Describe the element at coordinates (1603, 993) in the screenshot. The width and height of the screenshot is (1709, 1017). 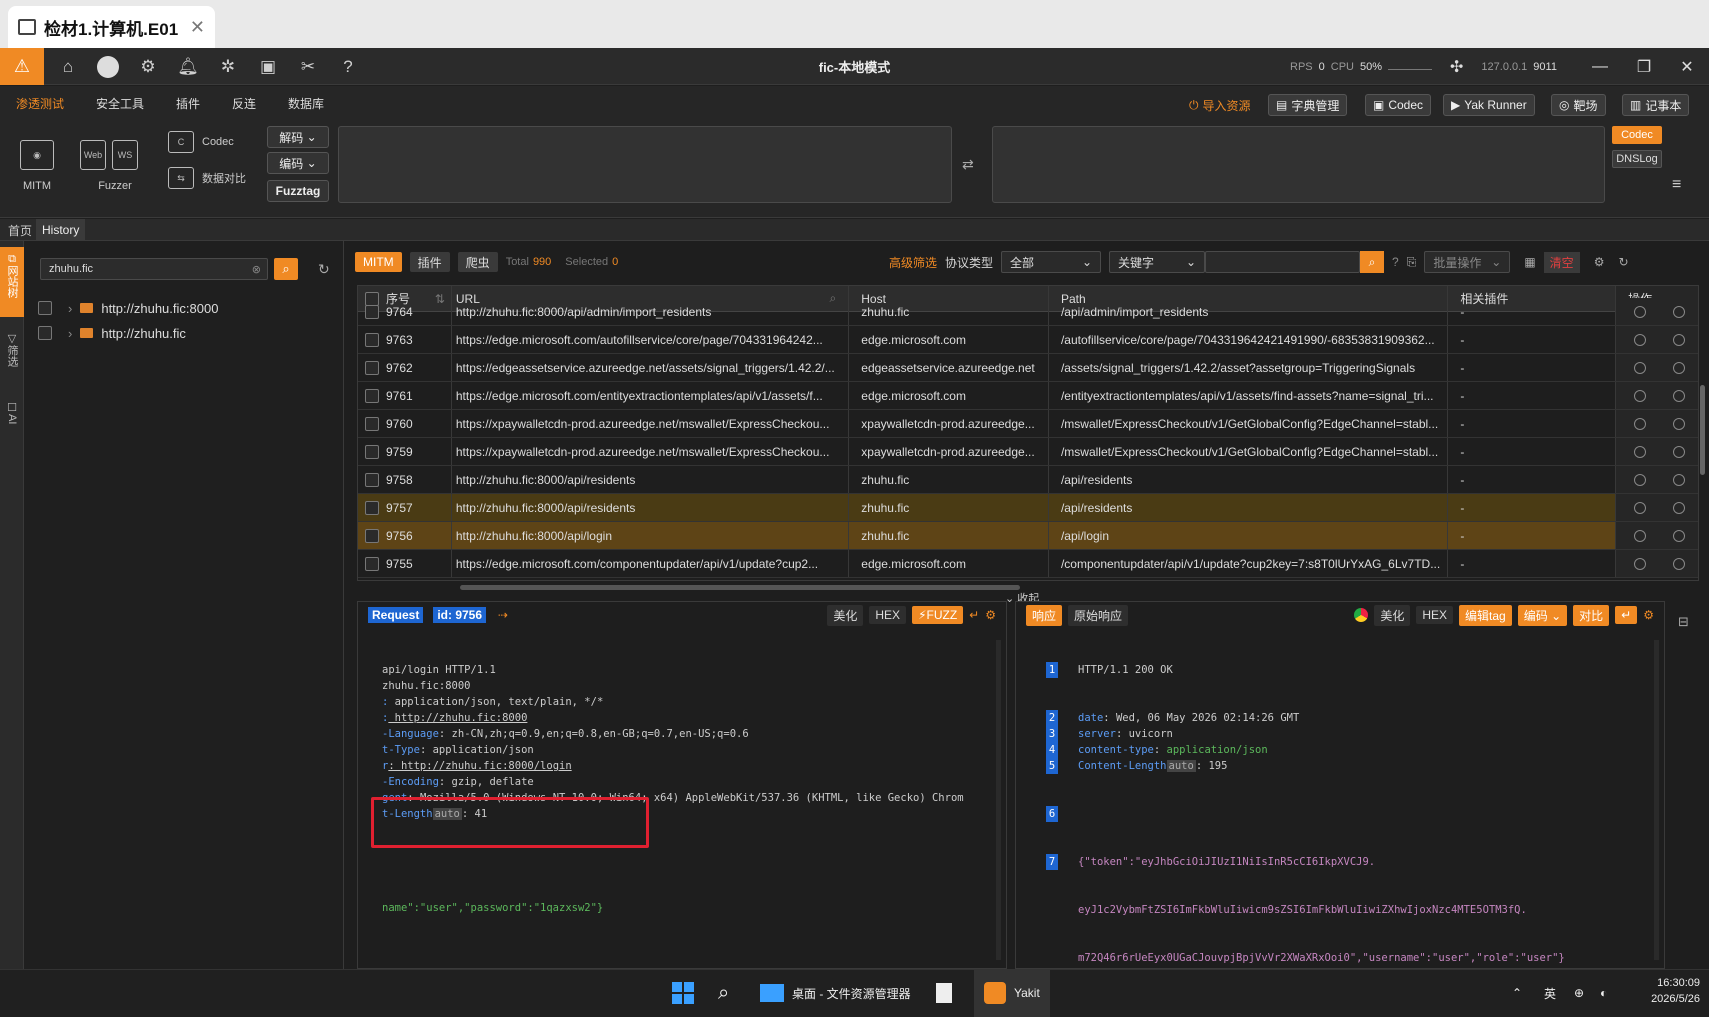
I see `volume-icon: ◐` at that location.